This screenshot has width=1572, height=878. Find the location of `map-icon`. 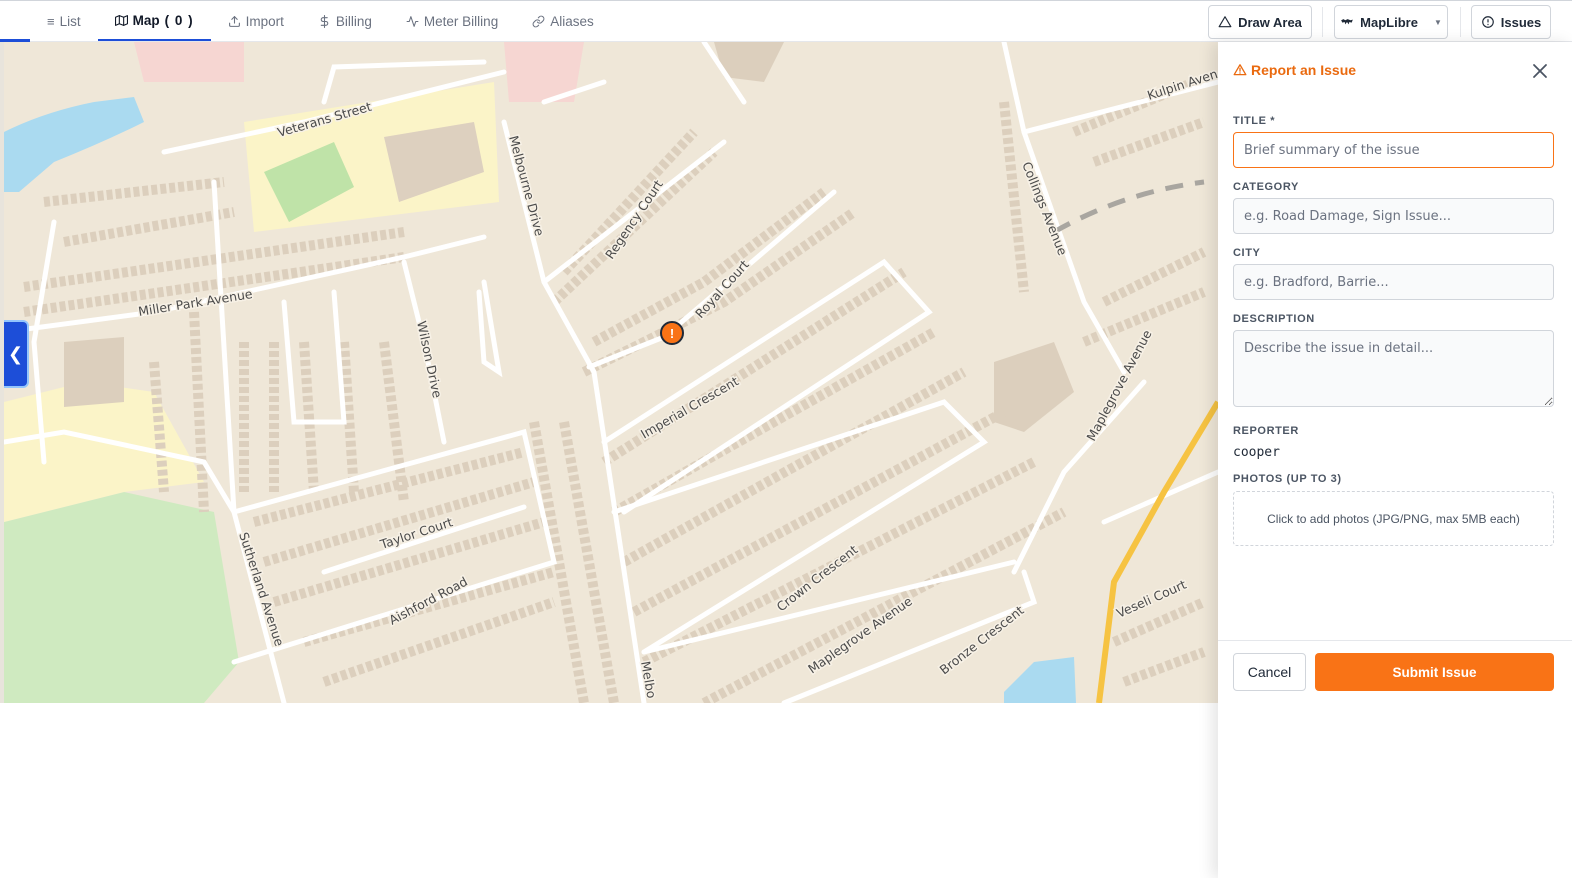

map-icon is located at coordinates (121, 20).